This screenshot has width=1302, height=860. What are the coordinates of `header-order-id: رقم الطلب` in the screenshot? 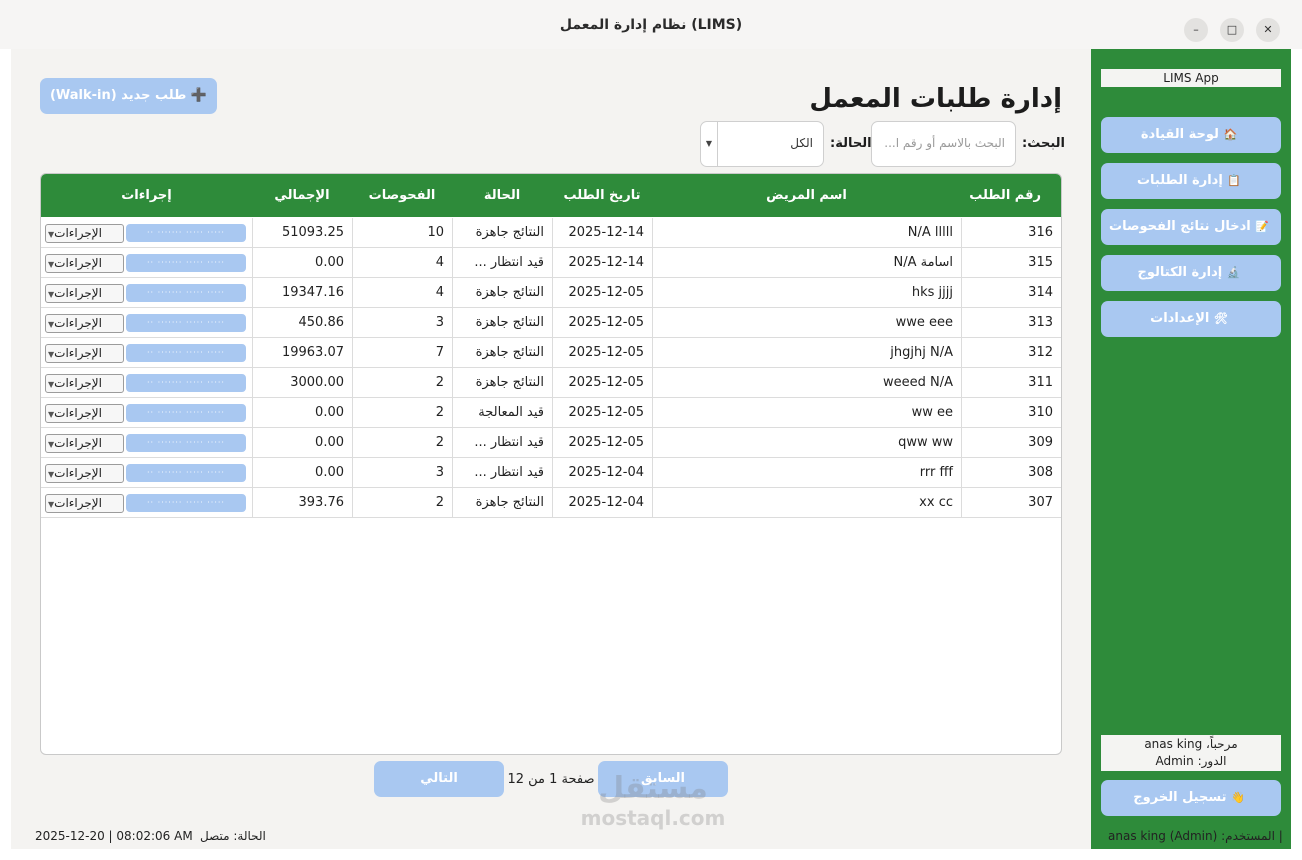 It's located at (1011, 195).